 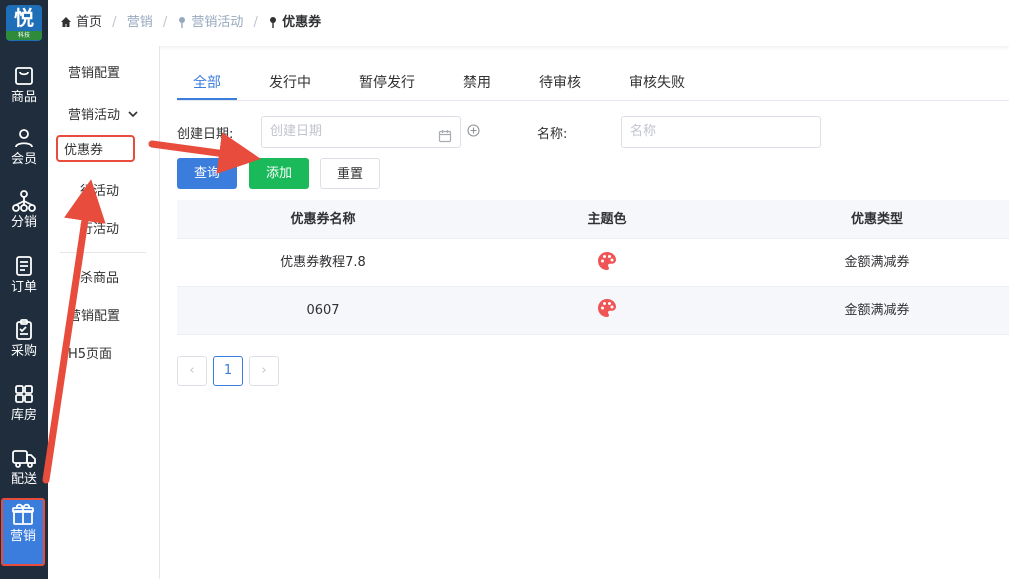 What do you see at coordinates (24, 266) in the screenshot?
I see `document-icon` at bounding box center [24, 266].